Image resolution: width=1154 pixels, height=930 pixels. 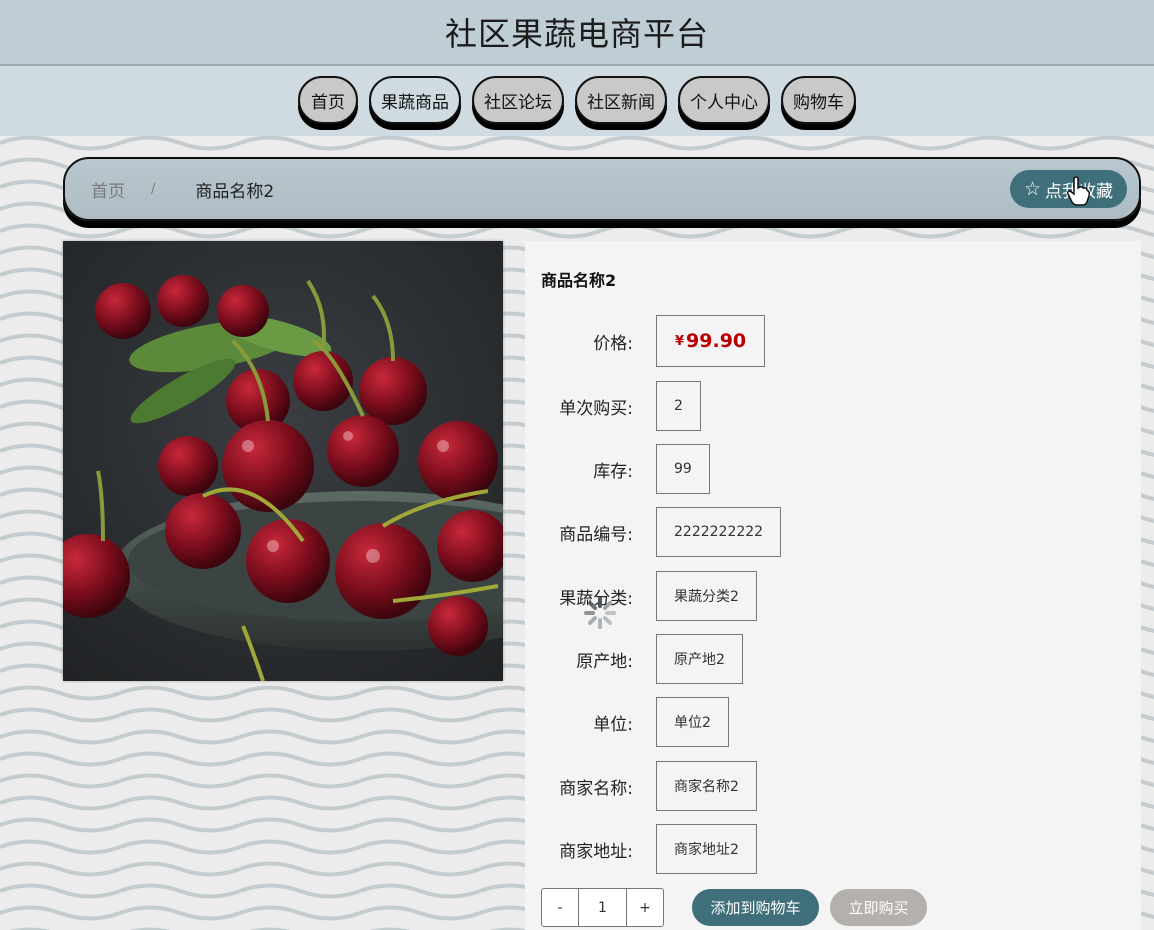 What do you see at coordinates (602, 189) in the screenshot?
I see `breadcrumb: 首页 / 商品名称2 ☆ 点我收藏` at bounding box center [602, 189].